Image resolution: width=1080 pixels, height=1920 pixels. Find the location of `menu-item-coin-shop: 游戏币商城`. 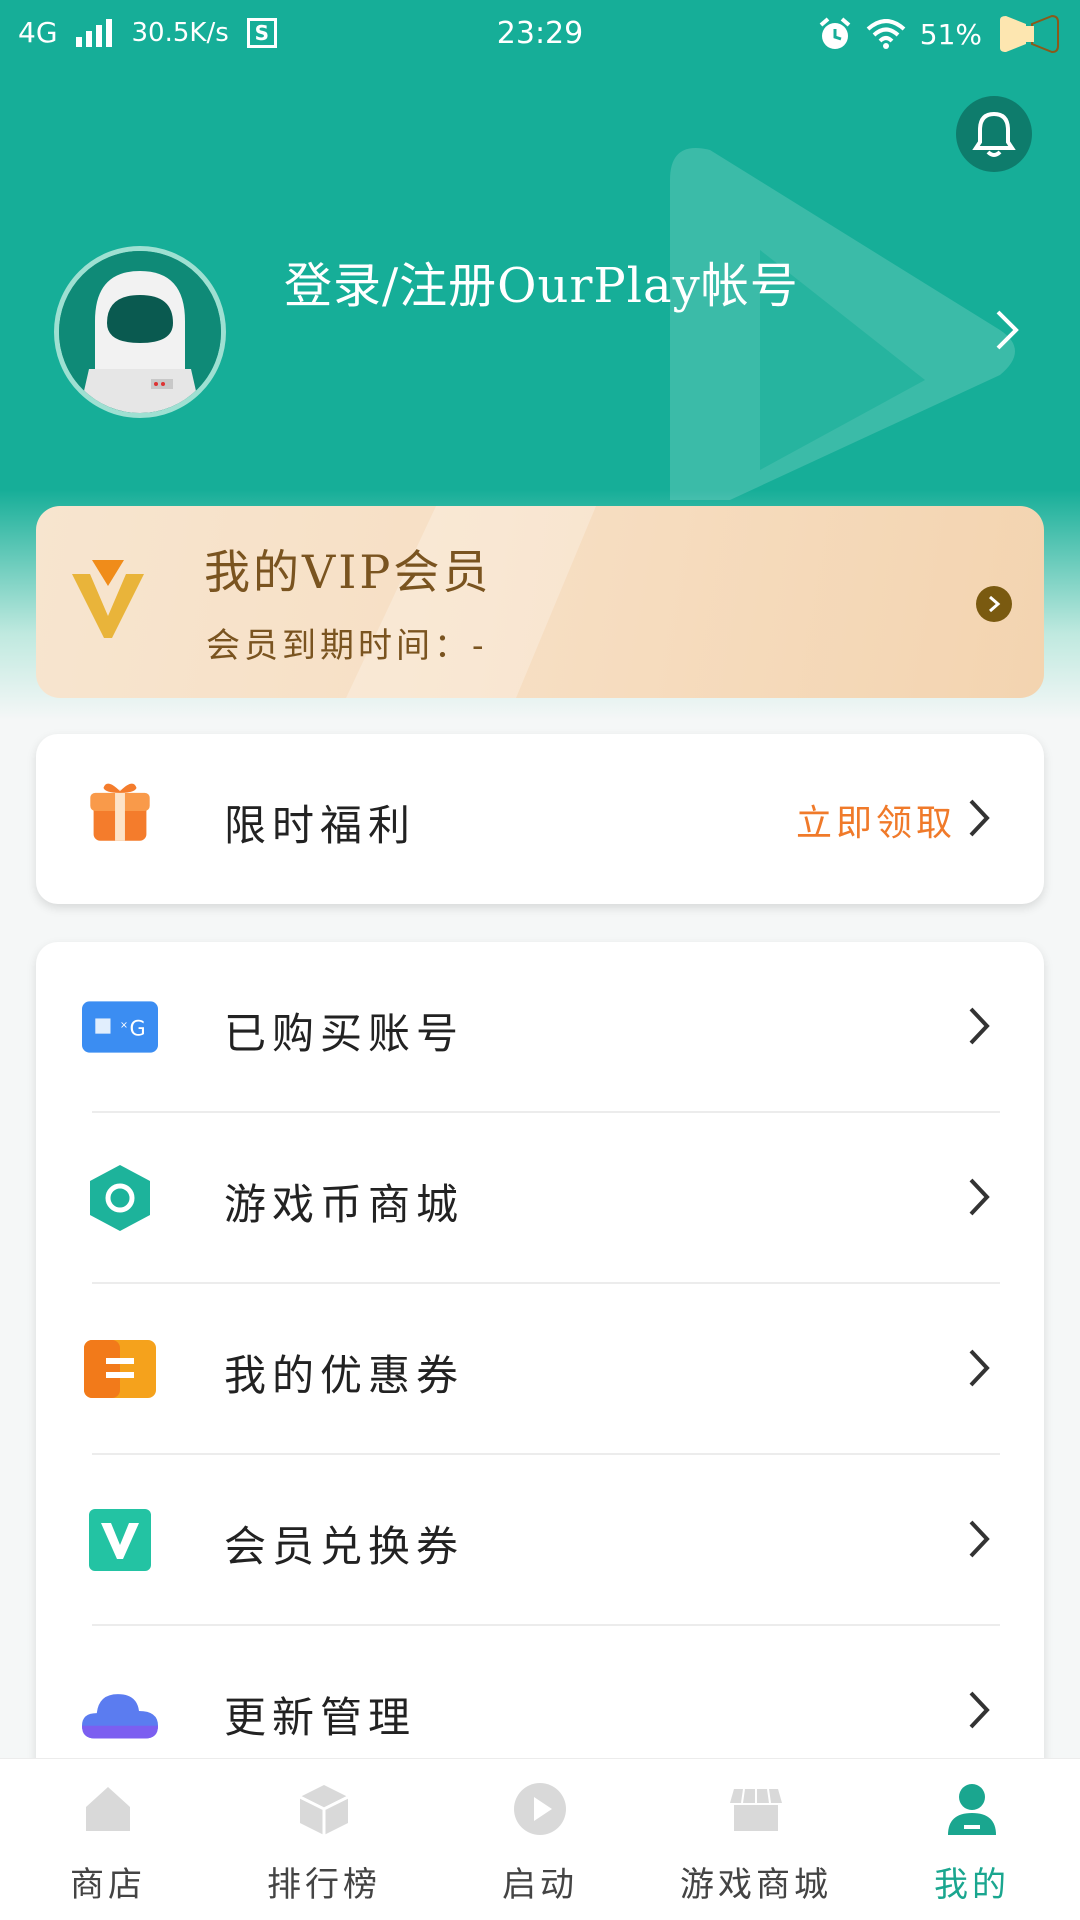

menu-item-coin-shop: 游戏币商城 is located at coordinates (540, 1198).